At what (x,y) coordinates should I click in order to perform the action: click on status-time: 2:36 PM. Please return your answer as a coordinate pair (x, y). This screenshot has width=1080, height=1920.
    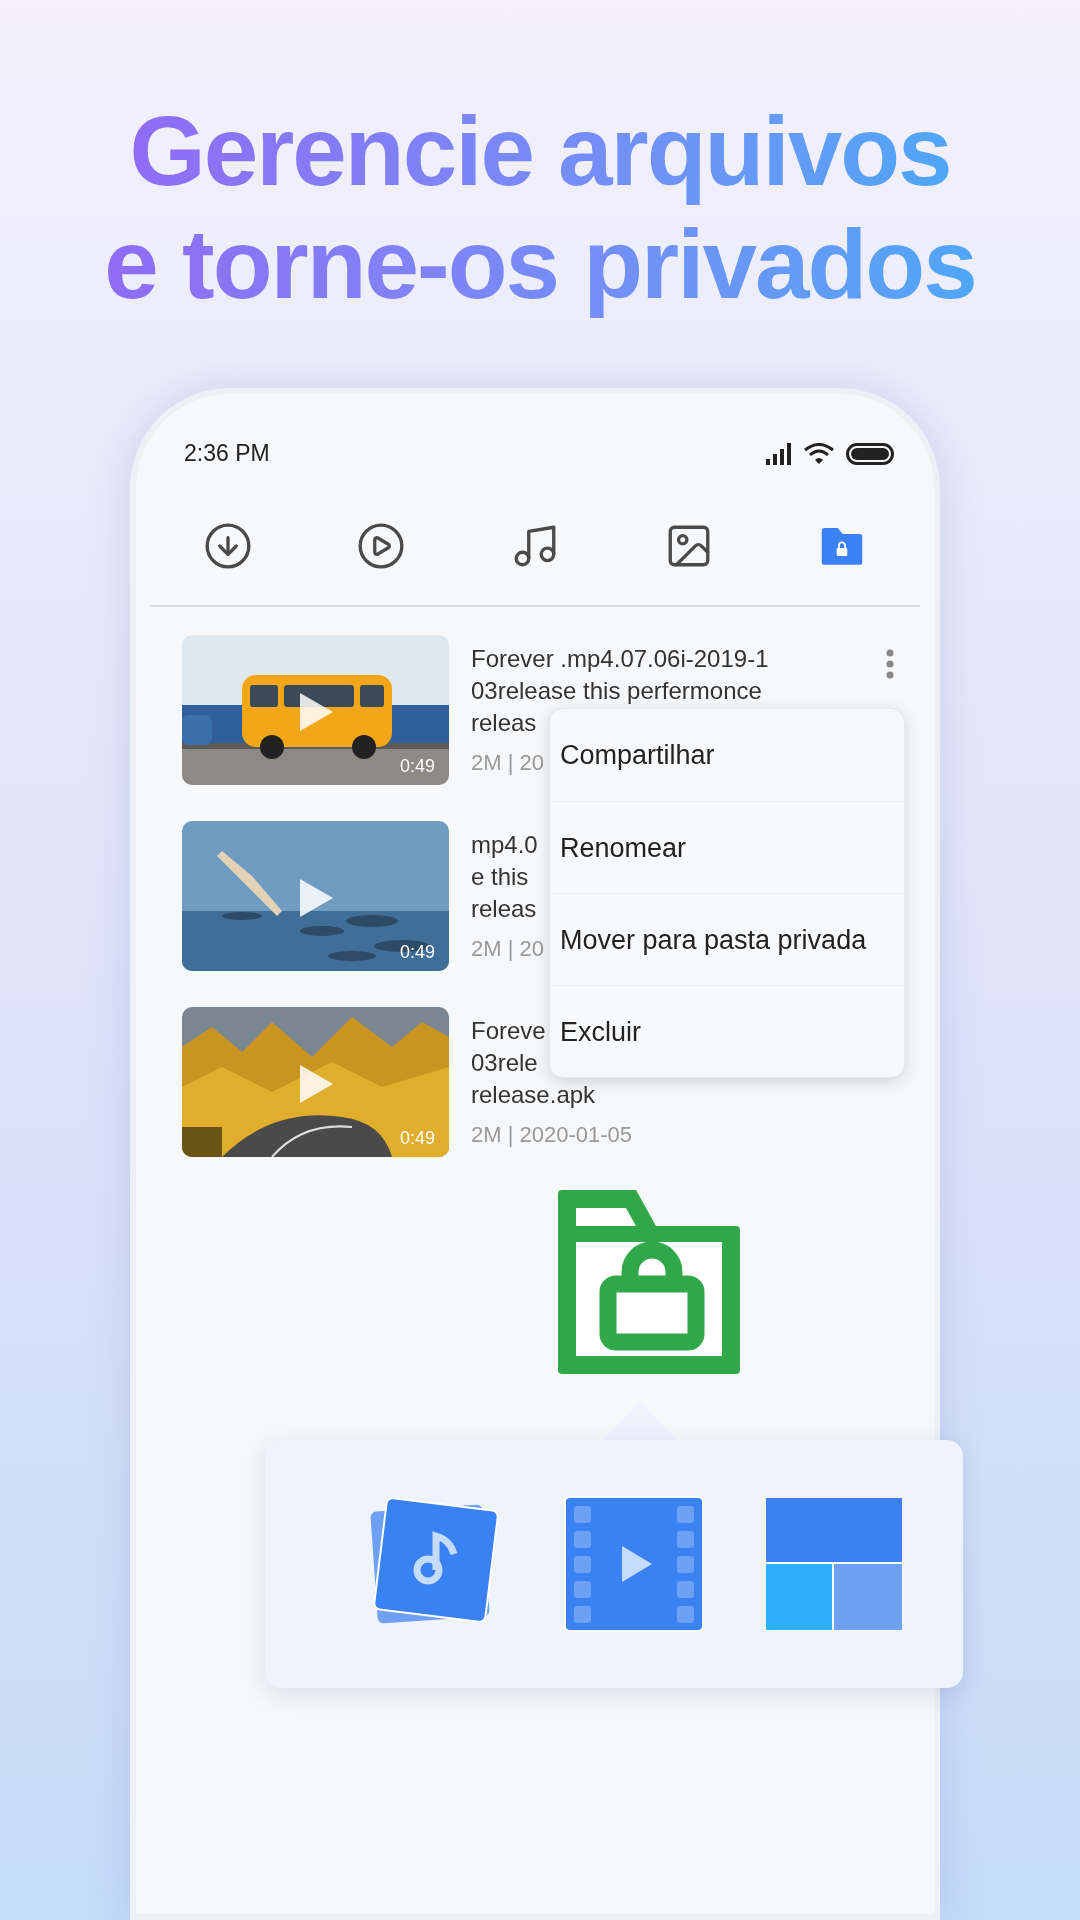
    Looking at the image, I should click on (227, 454).